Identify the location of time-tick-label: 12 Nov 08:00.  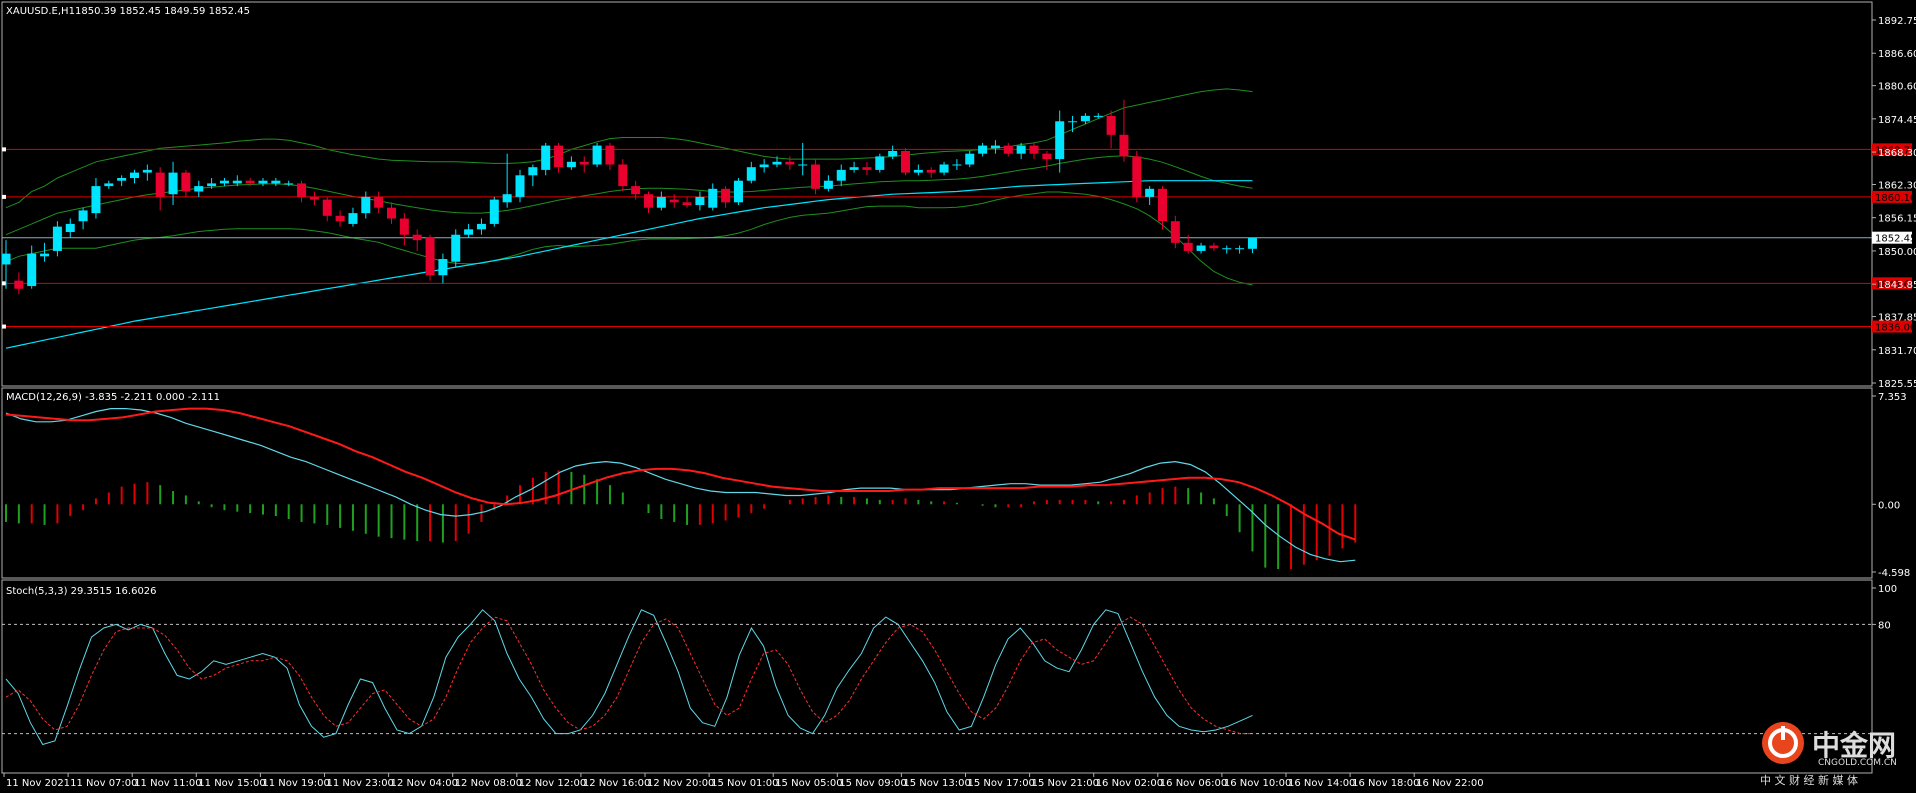
(488, 783).